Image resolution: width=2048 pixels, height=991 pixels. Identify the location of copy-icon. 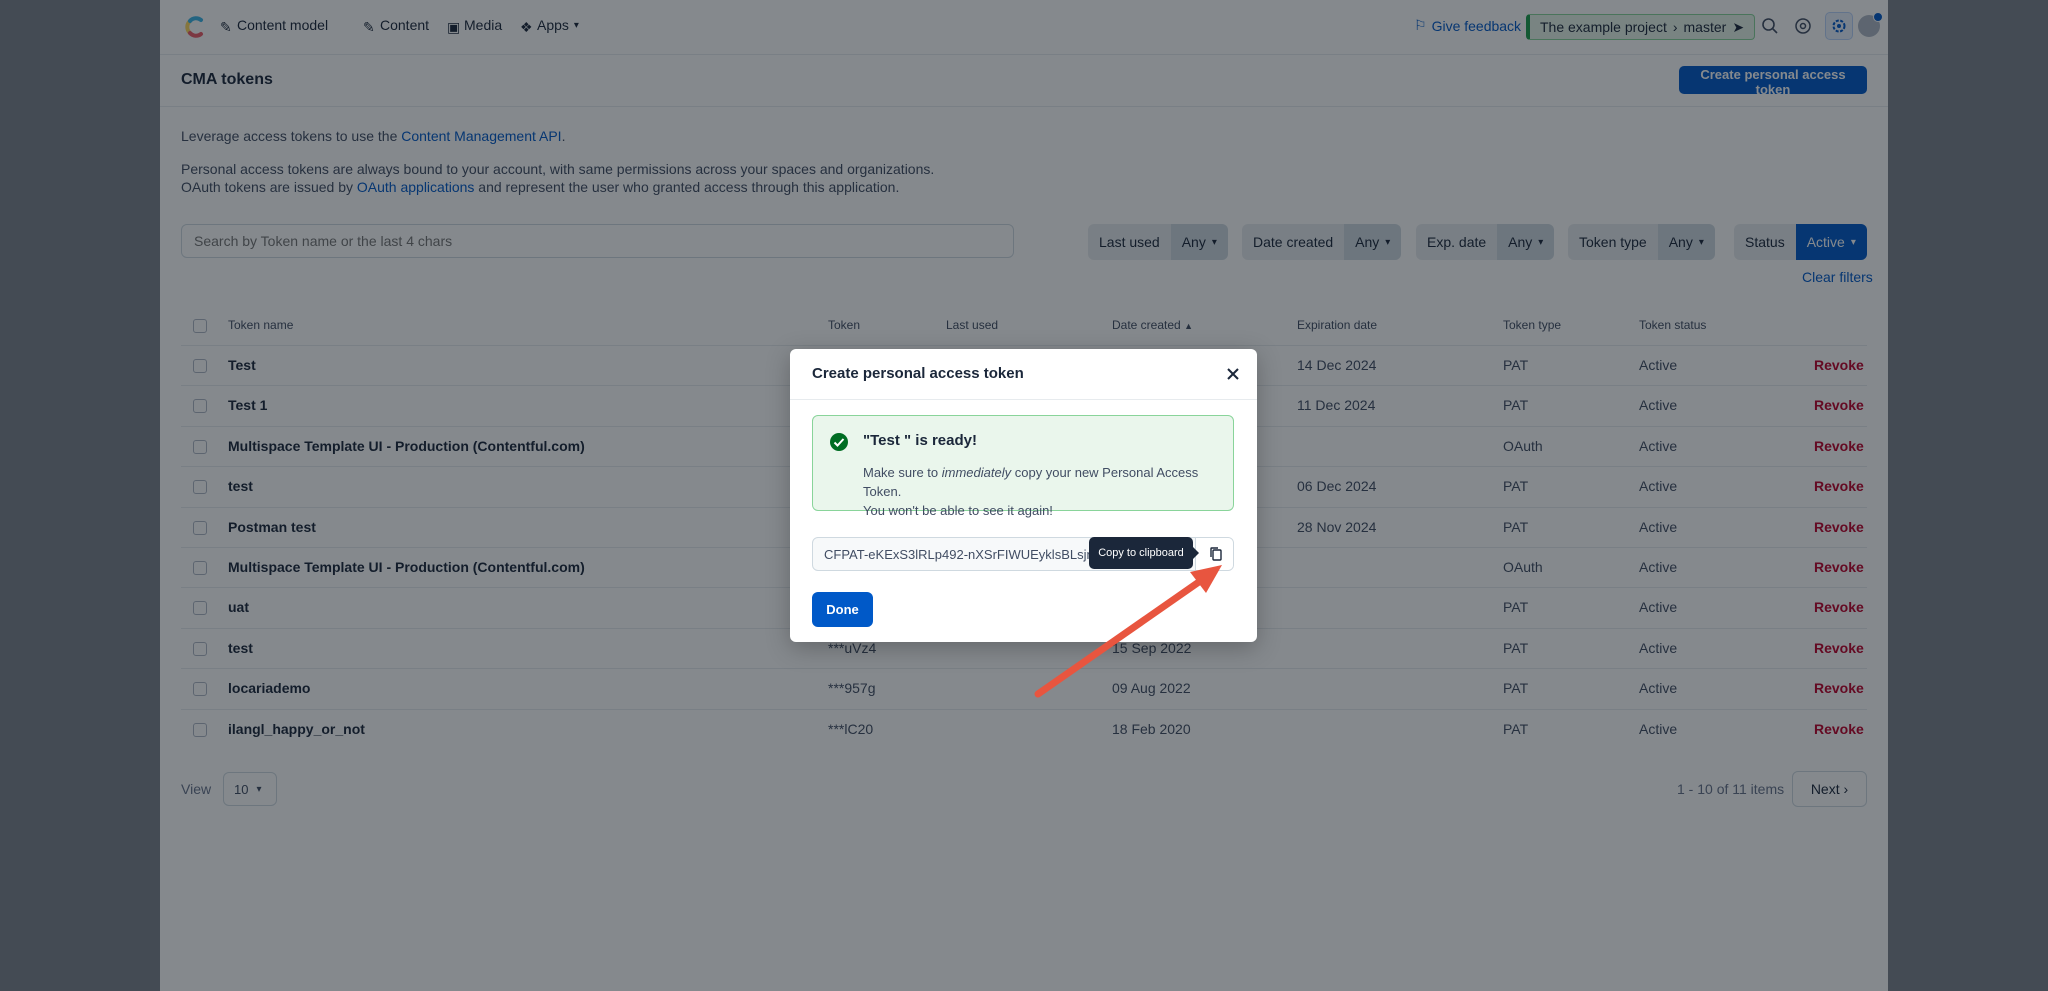
(1216, 554).